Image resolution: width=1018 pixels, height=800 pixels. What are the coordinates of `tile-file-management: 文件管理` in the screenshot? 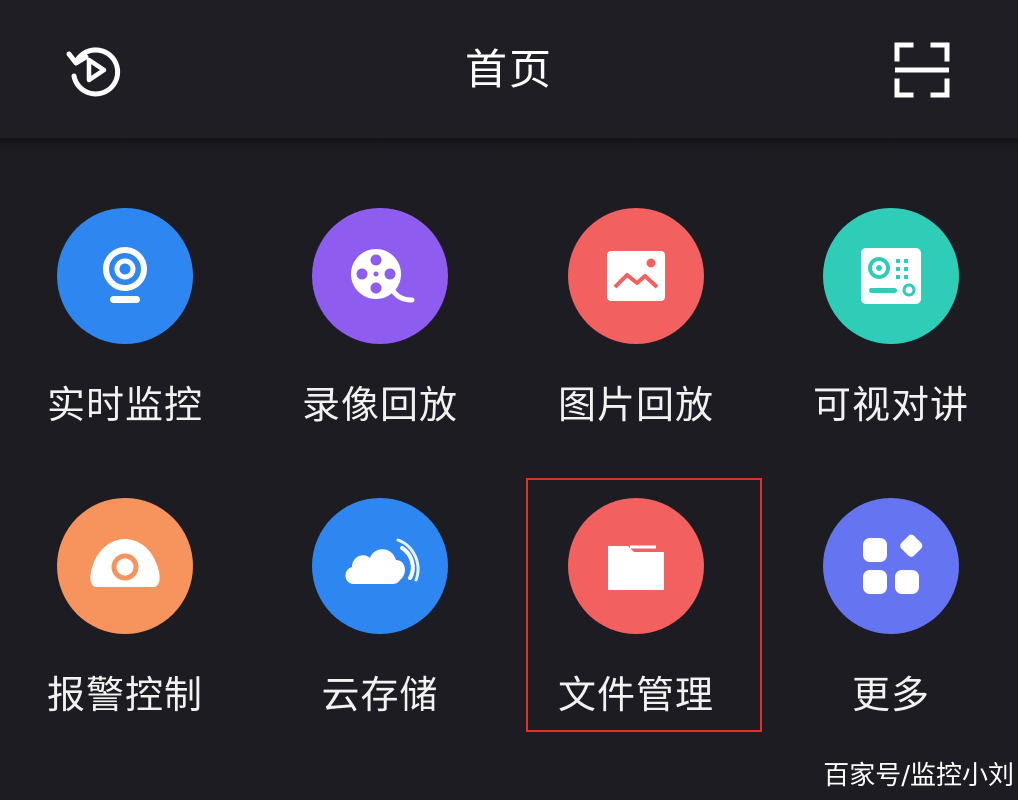 It's located at (636, 623).